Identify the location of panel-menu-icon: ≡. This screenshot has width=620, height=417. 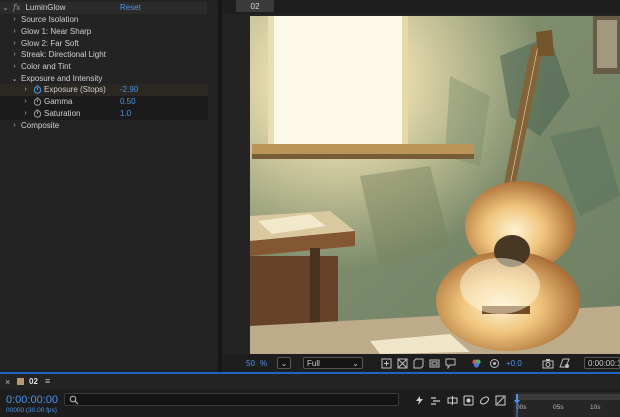
(47, 381).